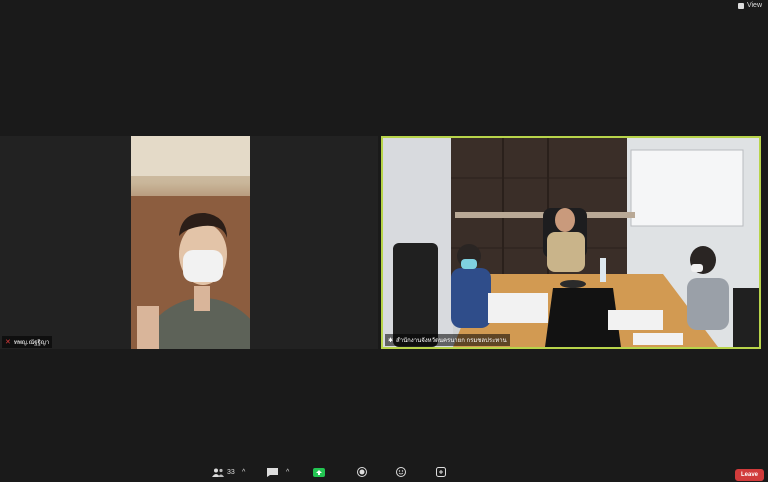  I want to click on participant-name-label-1: ✕ ทพญ.ณัฐฐิญา, so click(27, 342).